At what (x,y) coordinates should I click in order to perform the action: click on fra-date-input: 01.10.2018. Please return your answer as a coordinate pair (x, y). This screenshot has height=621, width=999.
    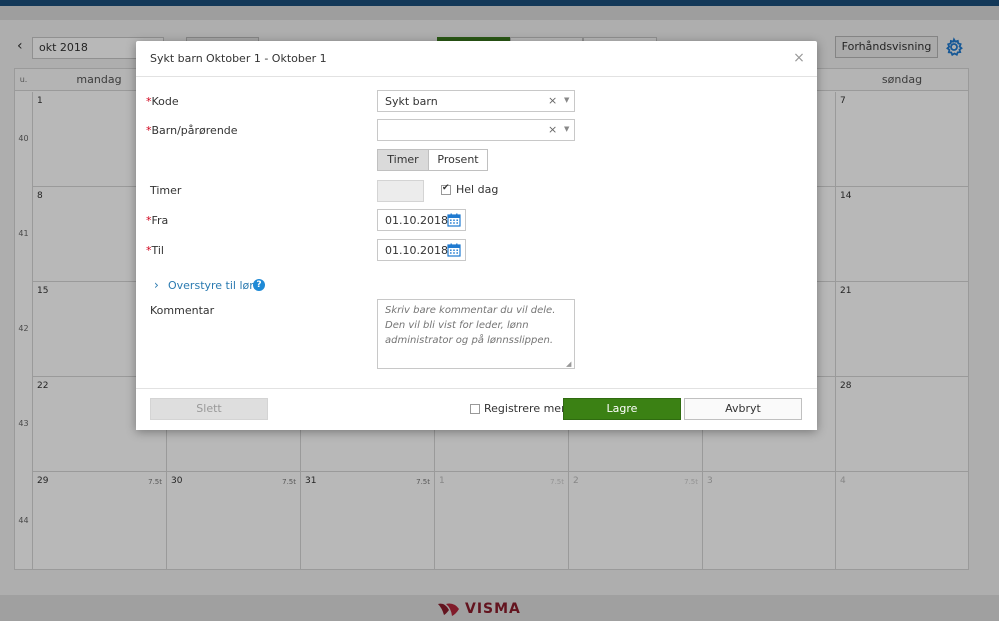
    Looking at the image, I should click on (421, 220).